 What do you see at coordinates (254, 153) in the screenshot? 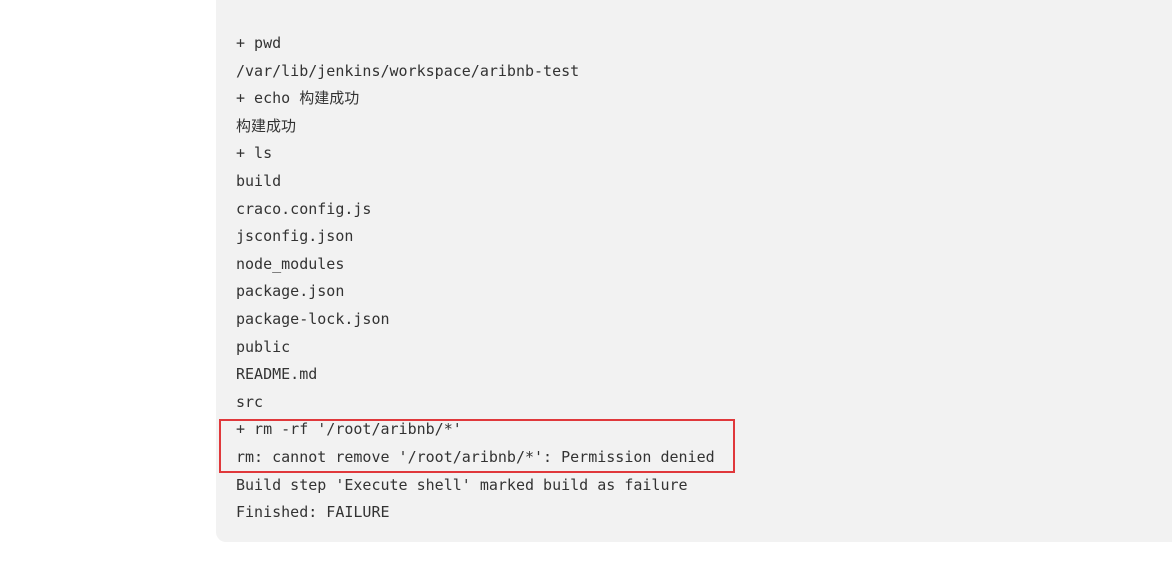
I see `console-line: + ls` at bounding box center [254, 153].